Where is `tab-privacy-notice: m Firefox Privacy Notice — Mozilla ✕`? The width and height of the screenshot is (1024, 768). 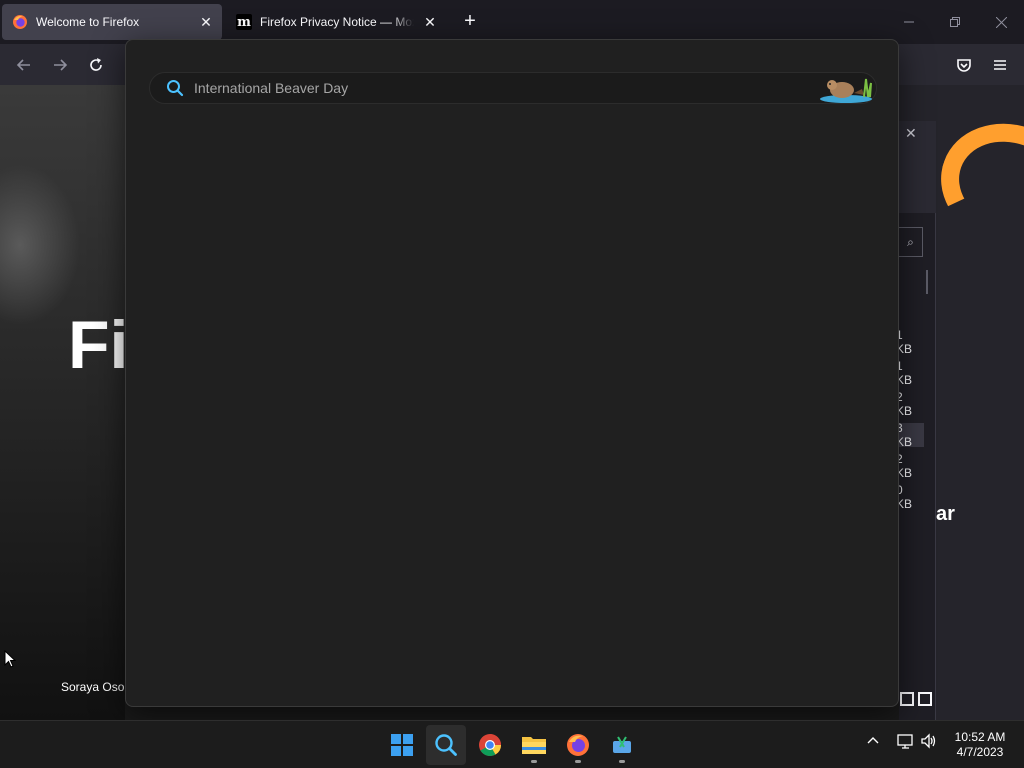 tab-privacy-notice: m Firefox Privacy Notice — Mozilla ✕ is located at coordinates (336, 22).